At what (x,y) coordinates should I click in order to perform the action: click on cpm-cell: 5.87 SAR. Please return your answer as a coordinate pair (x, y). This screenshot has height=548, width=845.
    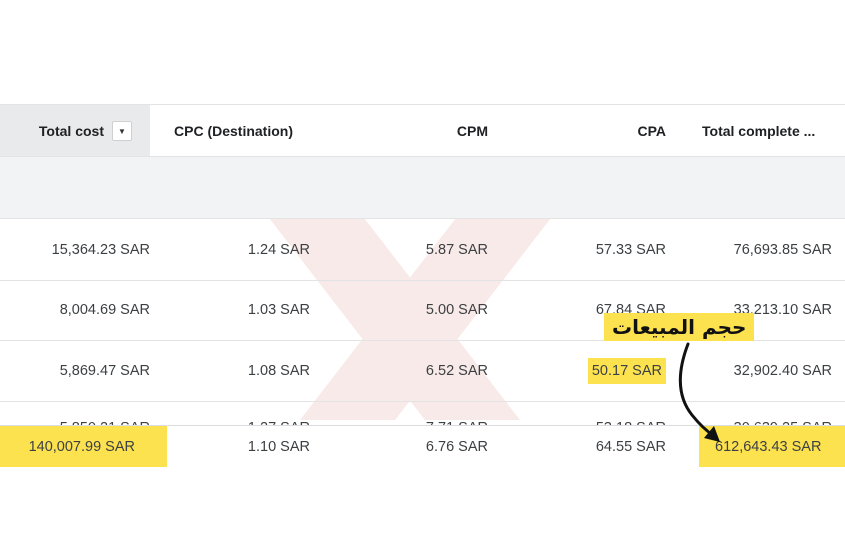
    Looking at the image, I should click on (456, 249).